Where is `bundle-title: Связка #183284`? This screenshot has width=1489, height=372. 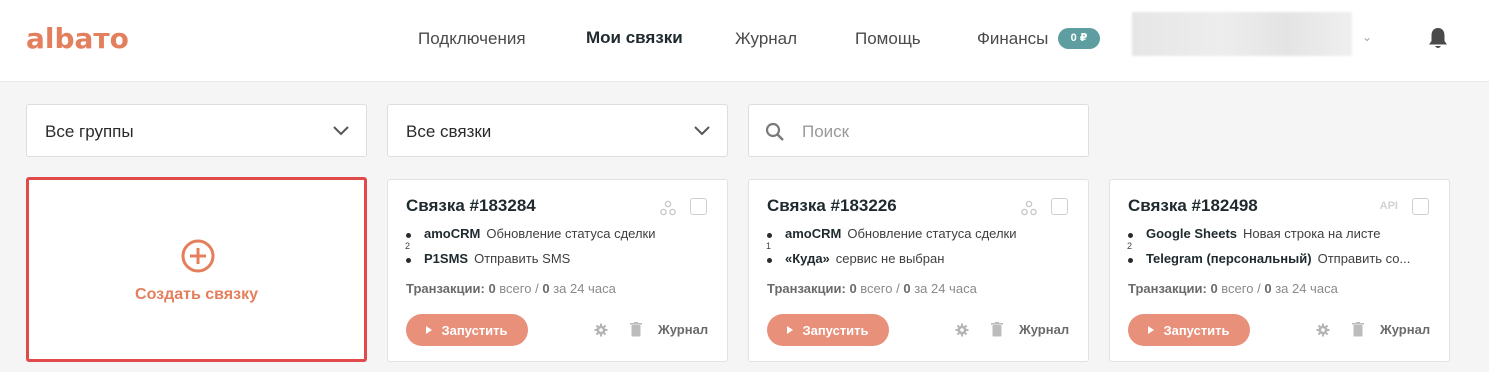
bundle-title: Связка #183284 is located at coordinates (471, 206).